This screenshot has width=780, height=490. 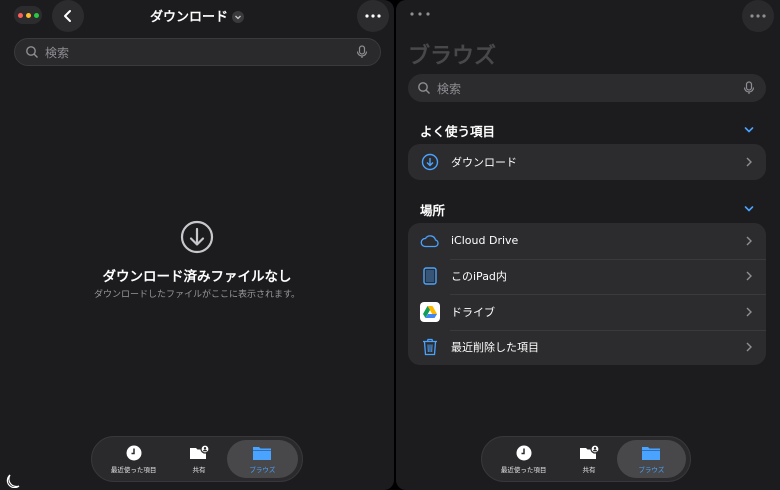 I want to click on trash-icon, so click(x=430, y=347).